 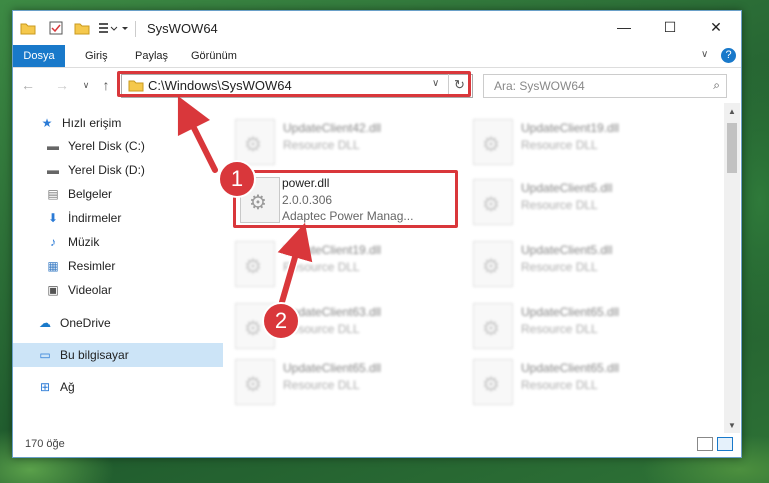 I want to click on sidebar-item-drive-d: ▬ Yerel Disk (D:) 📌, so click(x=127, y=170).